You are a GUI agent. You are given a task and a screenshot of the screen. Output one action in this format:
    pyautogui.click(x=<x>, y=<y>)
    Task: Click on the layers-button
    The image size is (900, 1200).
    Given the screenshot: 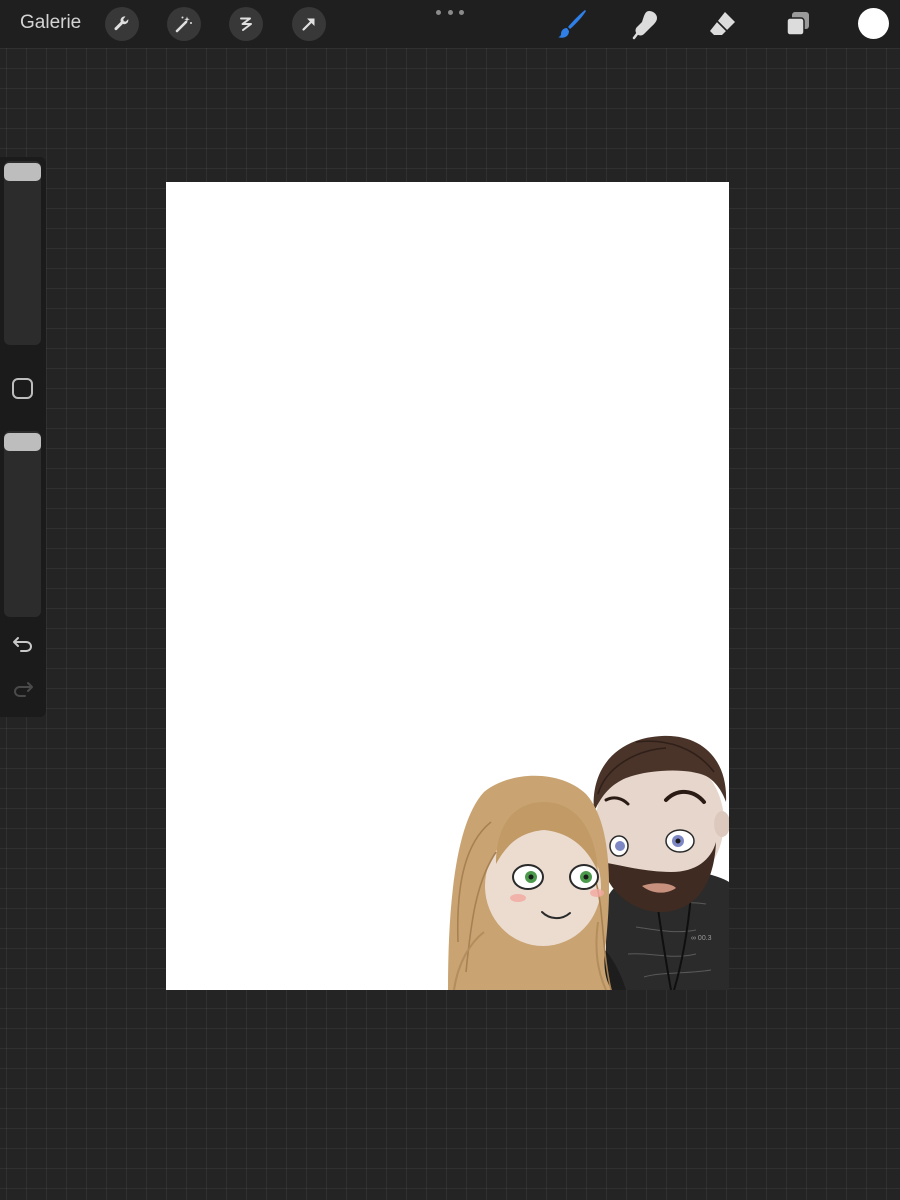 What is the action you would take?
    pyautogui.click(x=798, y=24)
    